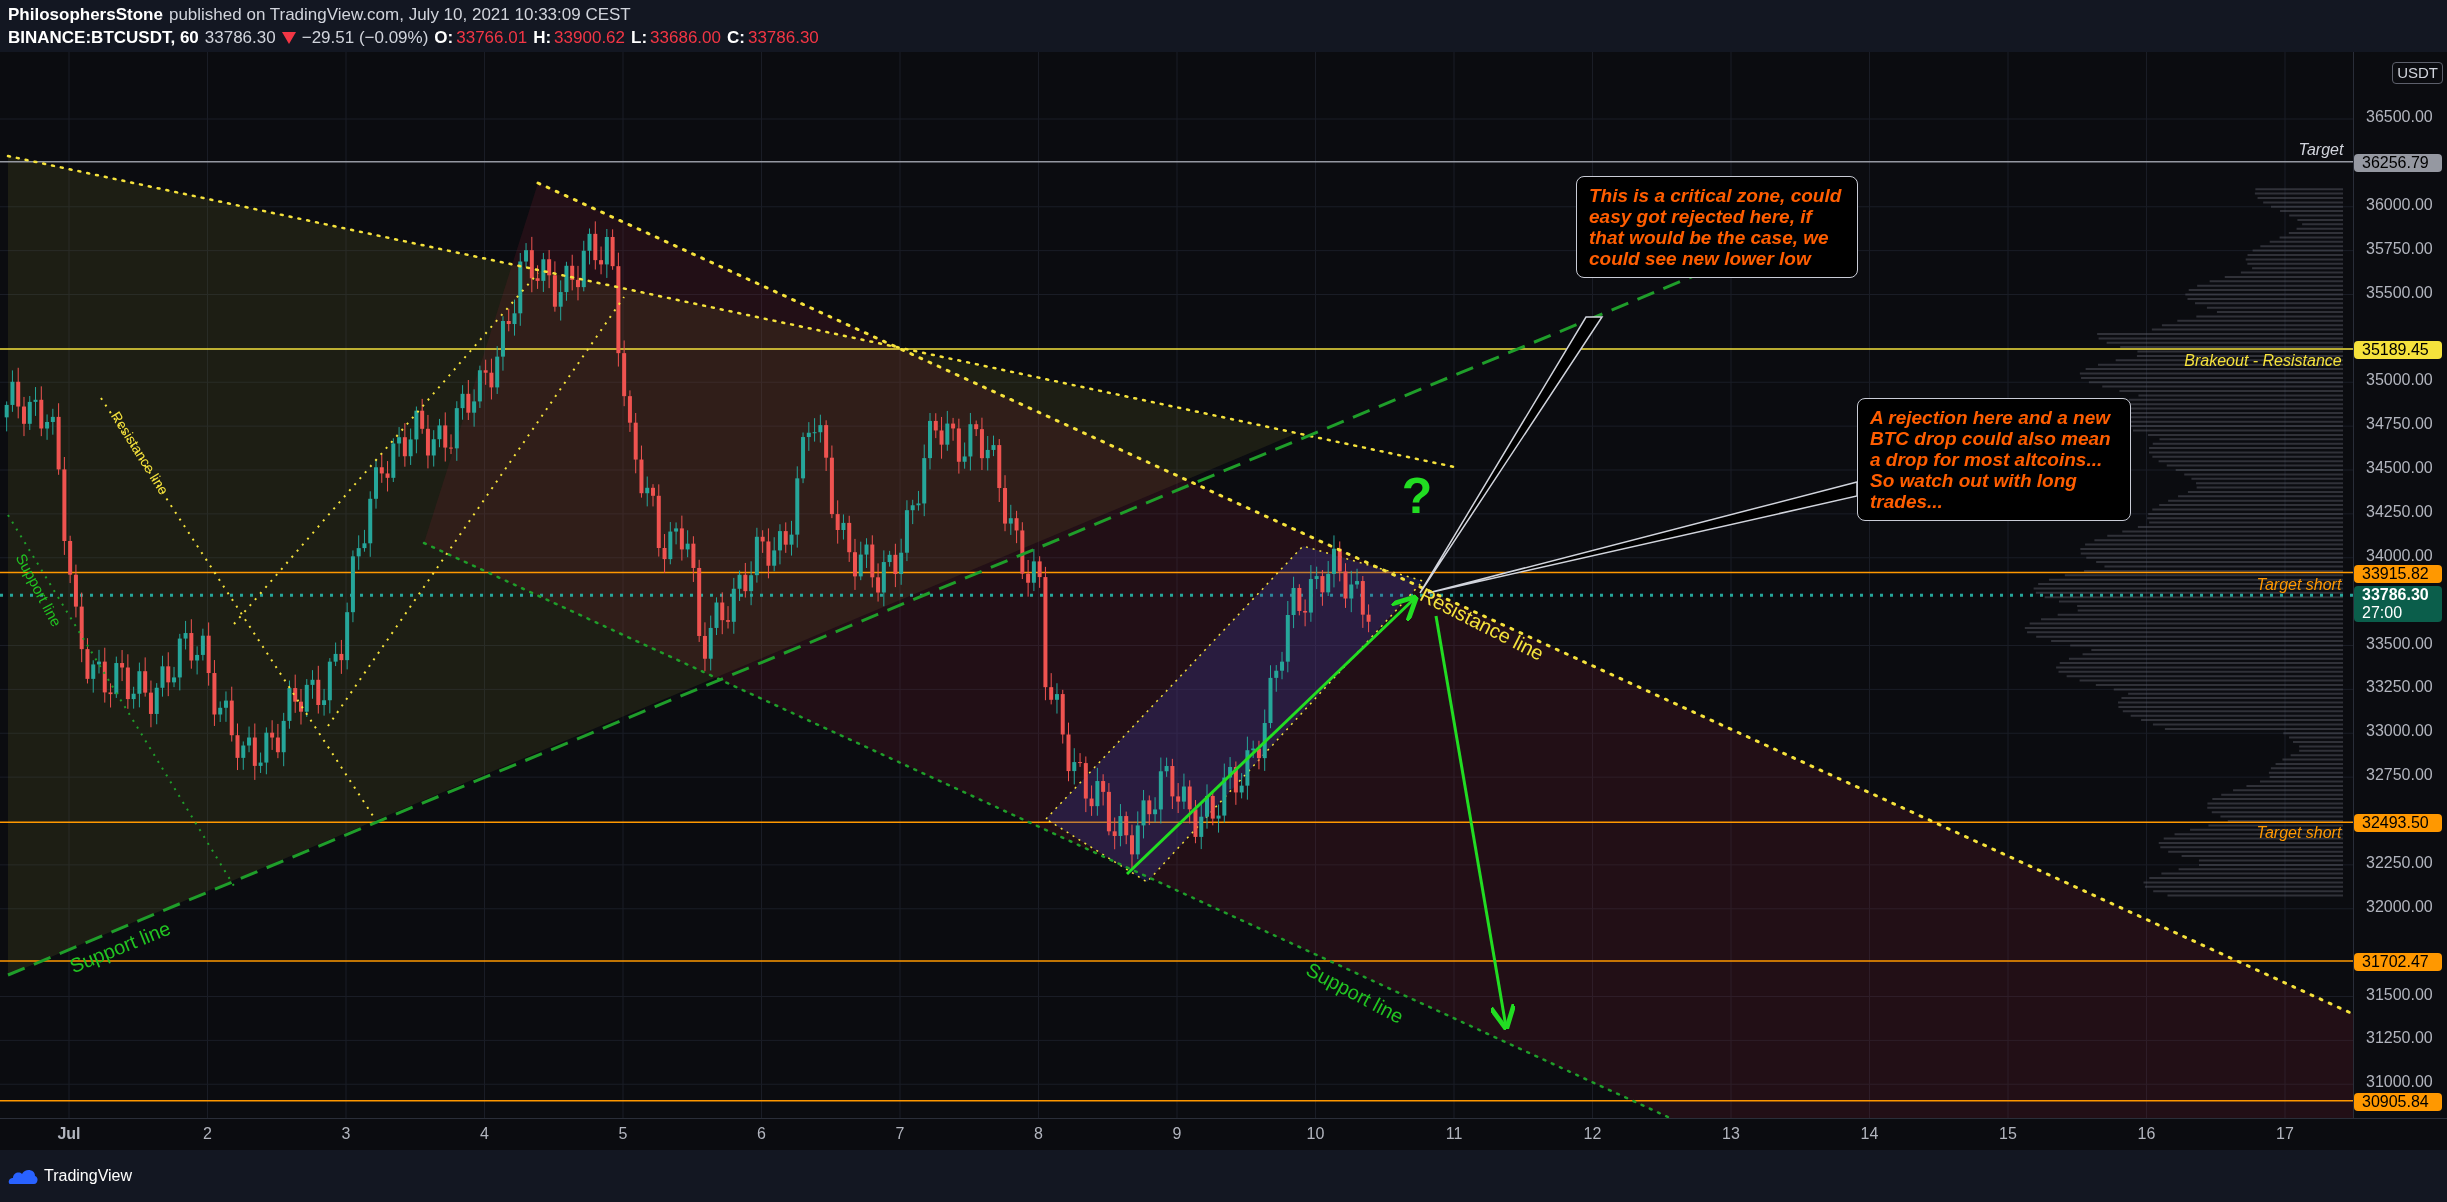 The image size is (2447, 1202). What do you see at coordinates (484, 1134) in the screenshot?
I see `time-tick: 4` at bounding box center [484, 1134].